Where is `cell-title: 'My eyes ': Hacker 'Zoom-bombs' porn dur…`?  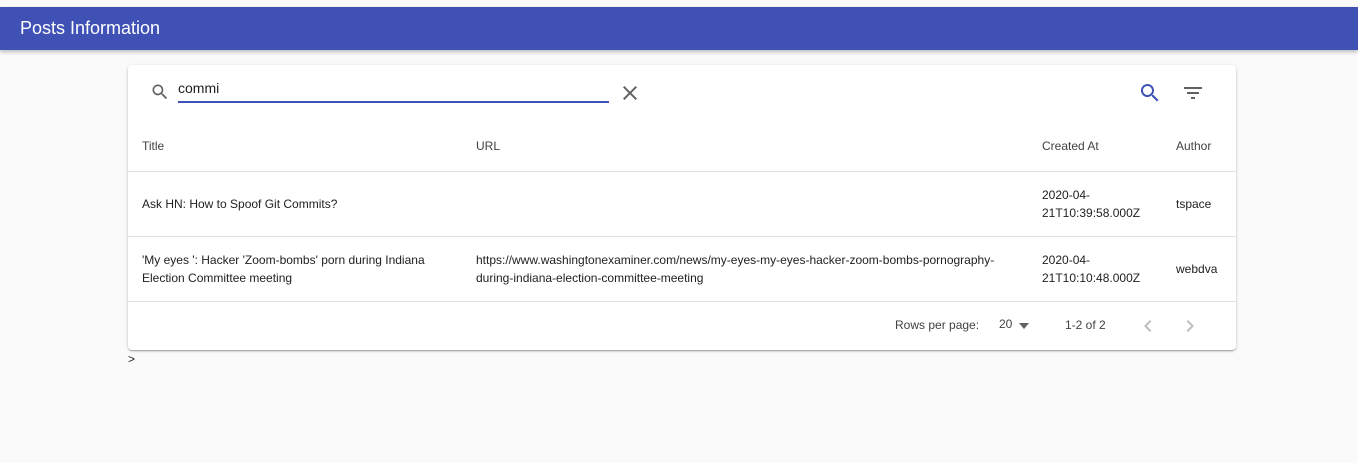
cell-title: 'My eyes ': Hacker 'Zoom-bombs' porn dur… is located at coordinates (295, 269).